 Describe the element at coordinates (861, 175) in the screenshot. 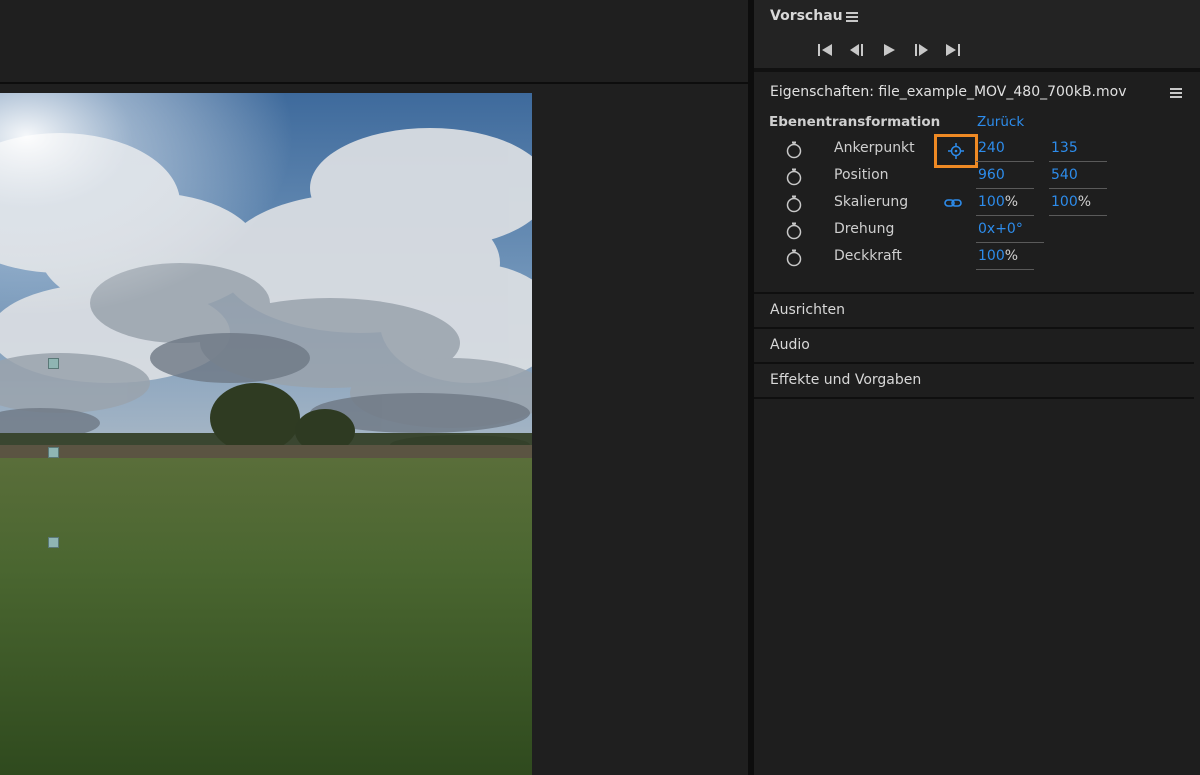

I see `property-label: Position` at that location.